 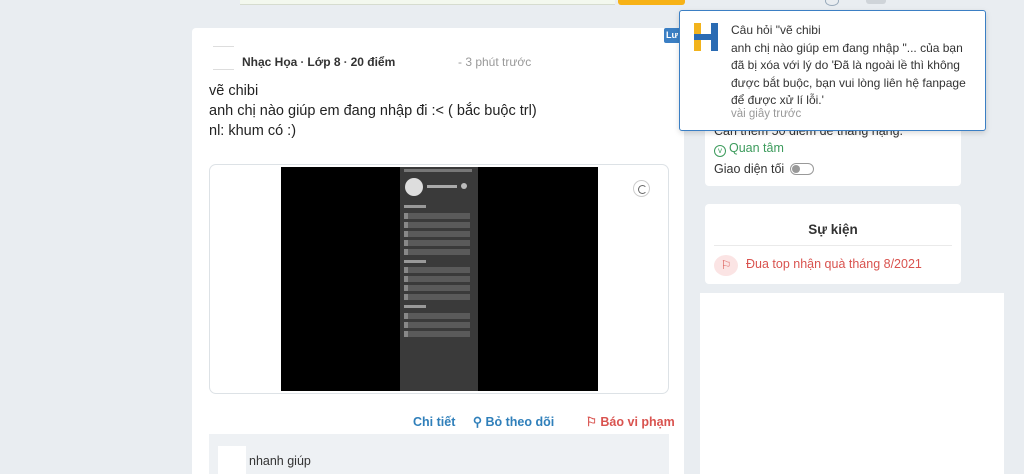 What do you see at coordinates (373, 62) in the screenshot?
I see `points-label: 20 điểm` at bounding box center [373, 62].